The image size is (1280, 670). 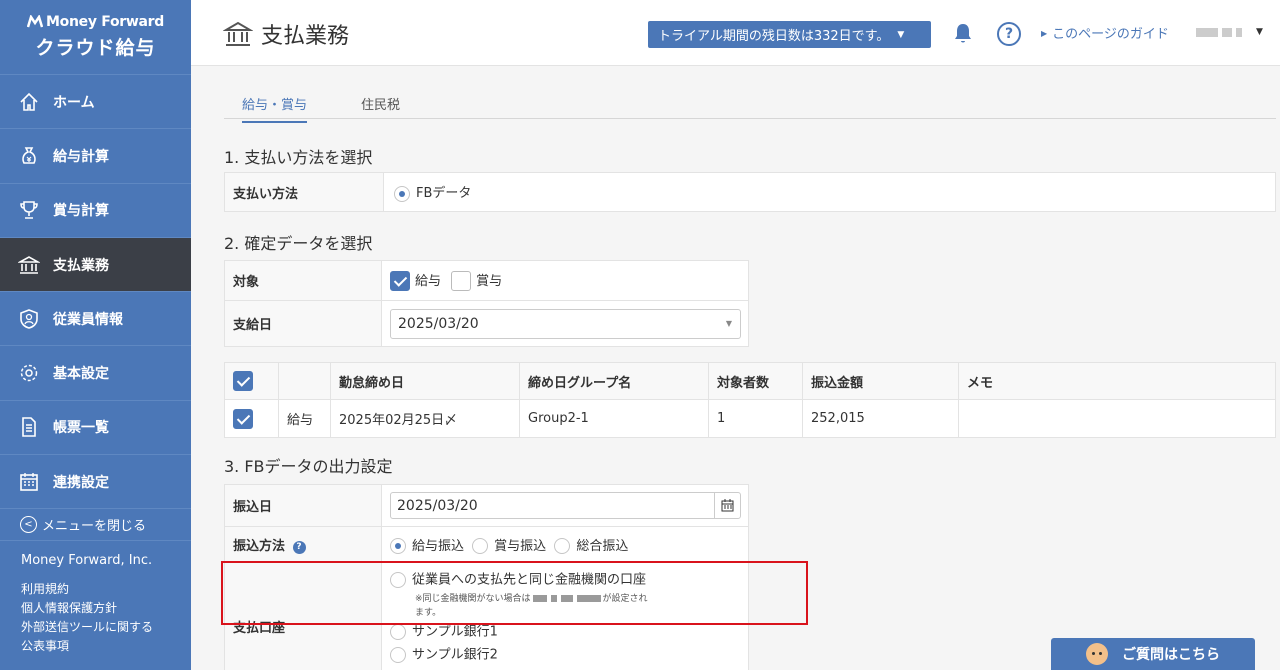 I want to click on section-title-confirmed-data: 2. 確定データを選択, so click(x=298, y=243).